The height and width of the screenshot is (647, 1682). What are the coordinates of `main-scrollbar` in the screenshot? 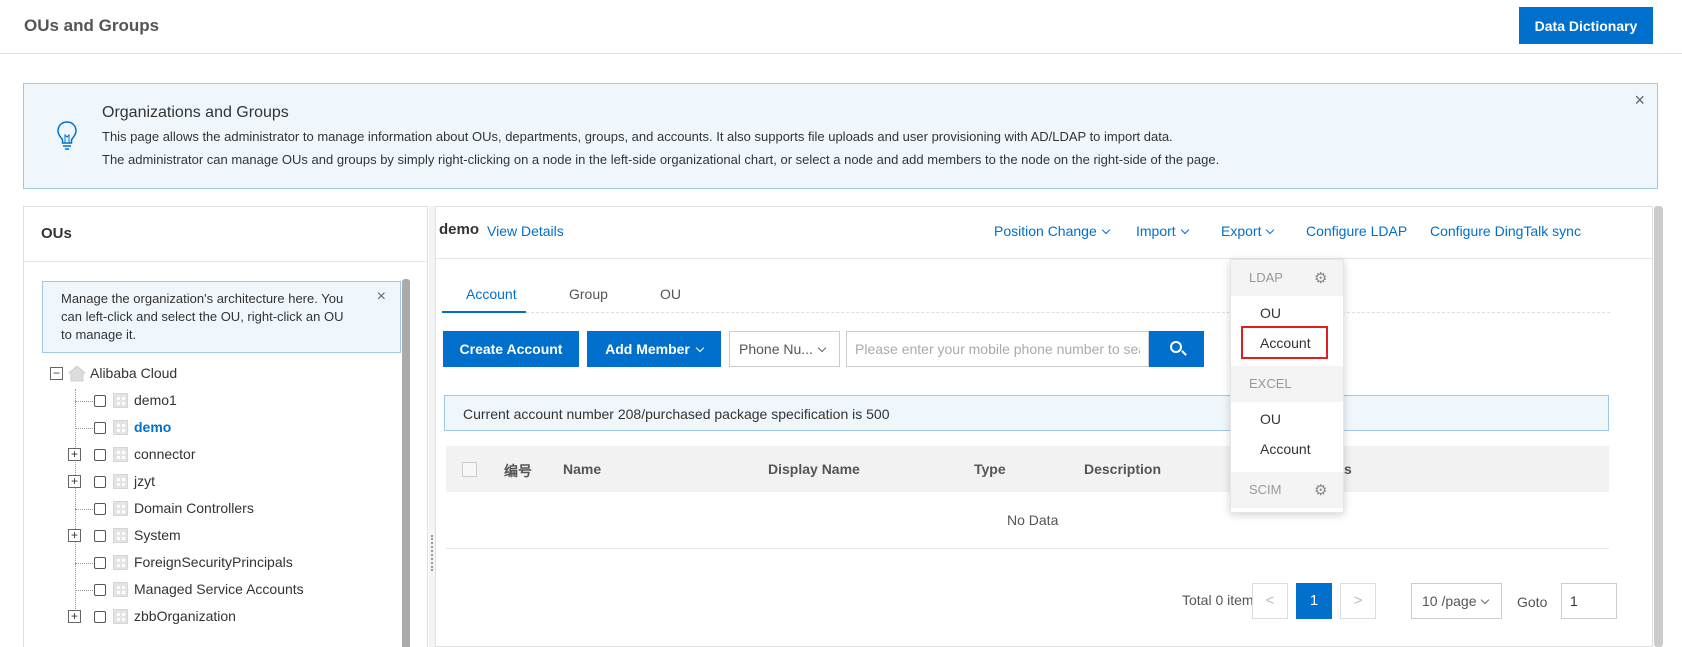 It's located at (1658, 426).